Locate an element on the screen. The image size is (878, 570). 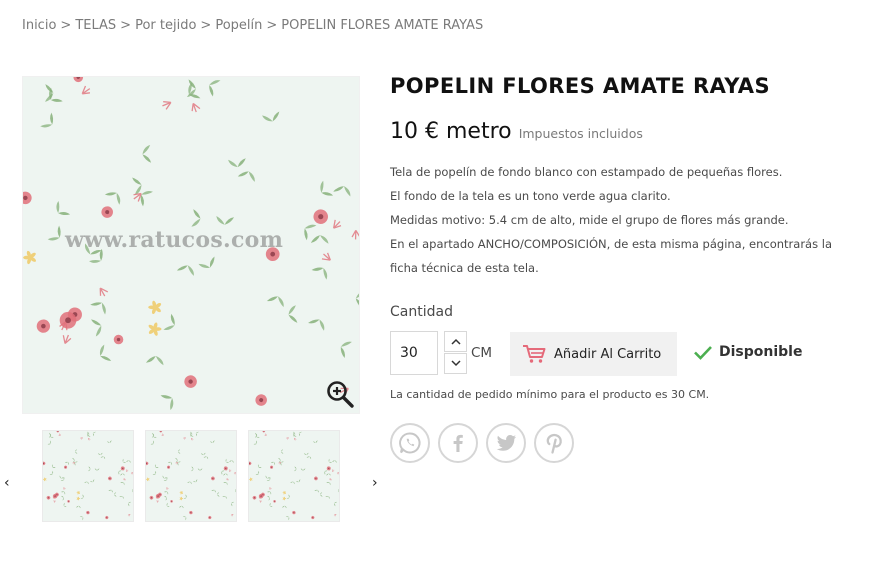
quantity-unit: CM is located at coordinates (482, 353).